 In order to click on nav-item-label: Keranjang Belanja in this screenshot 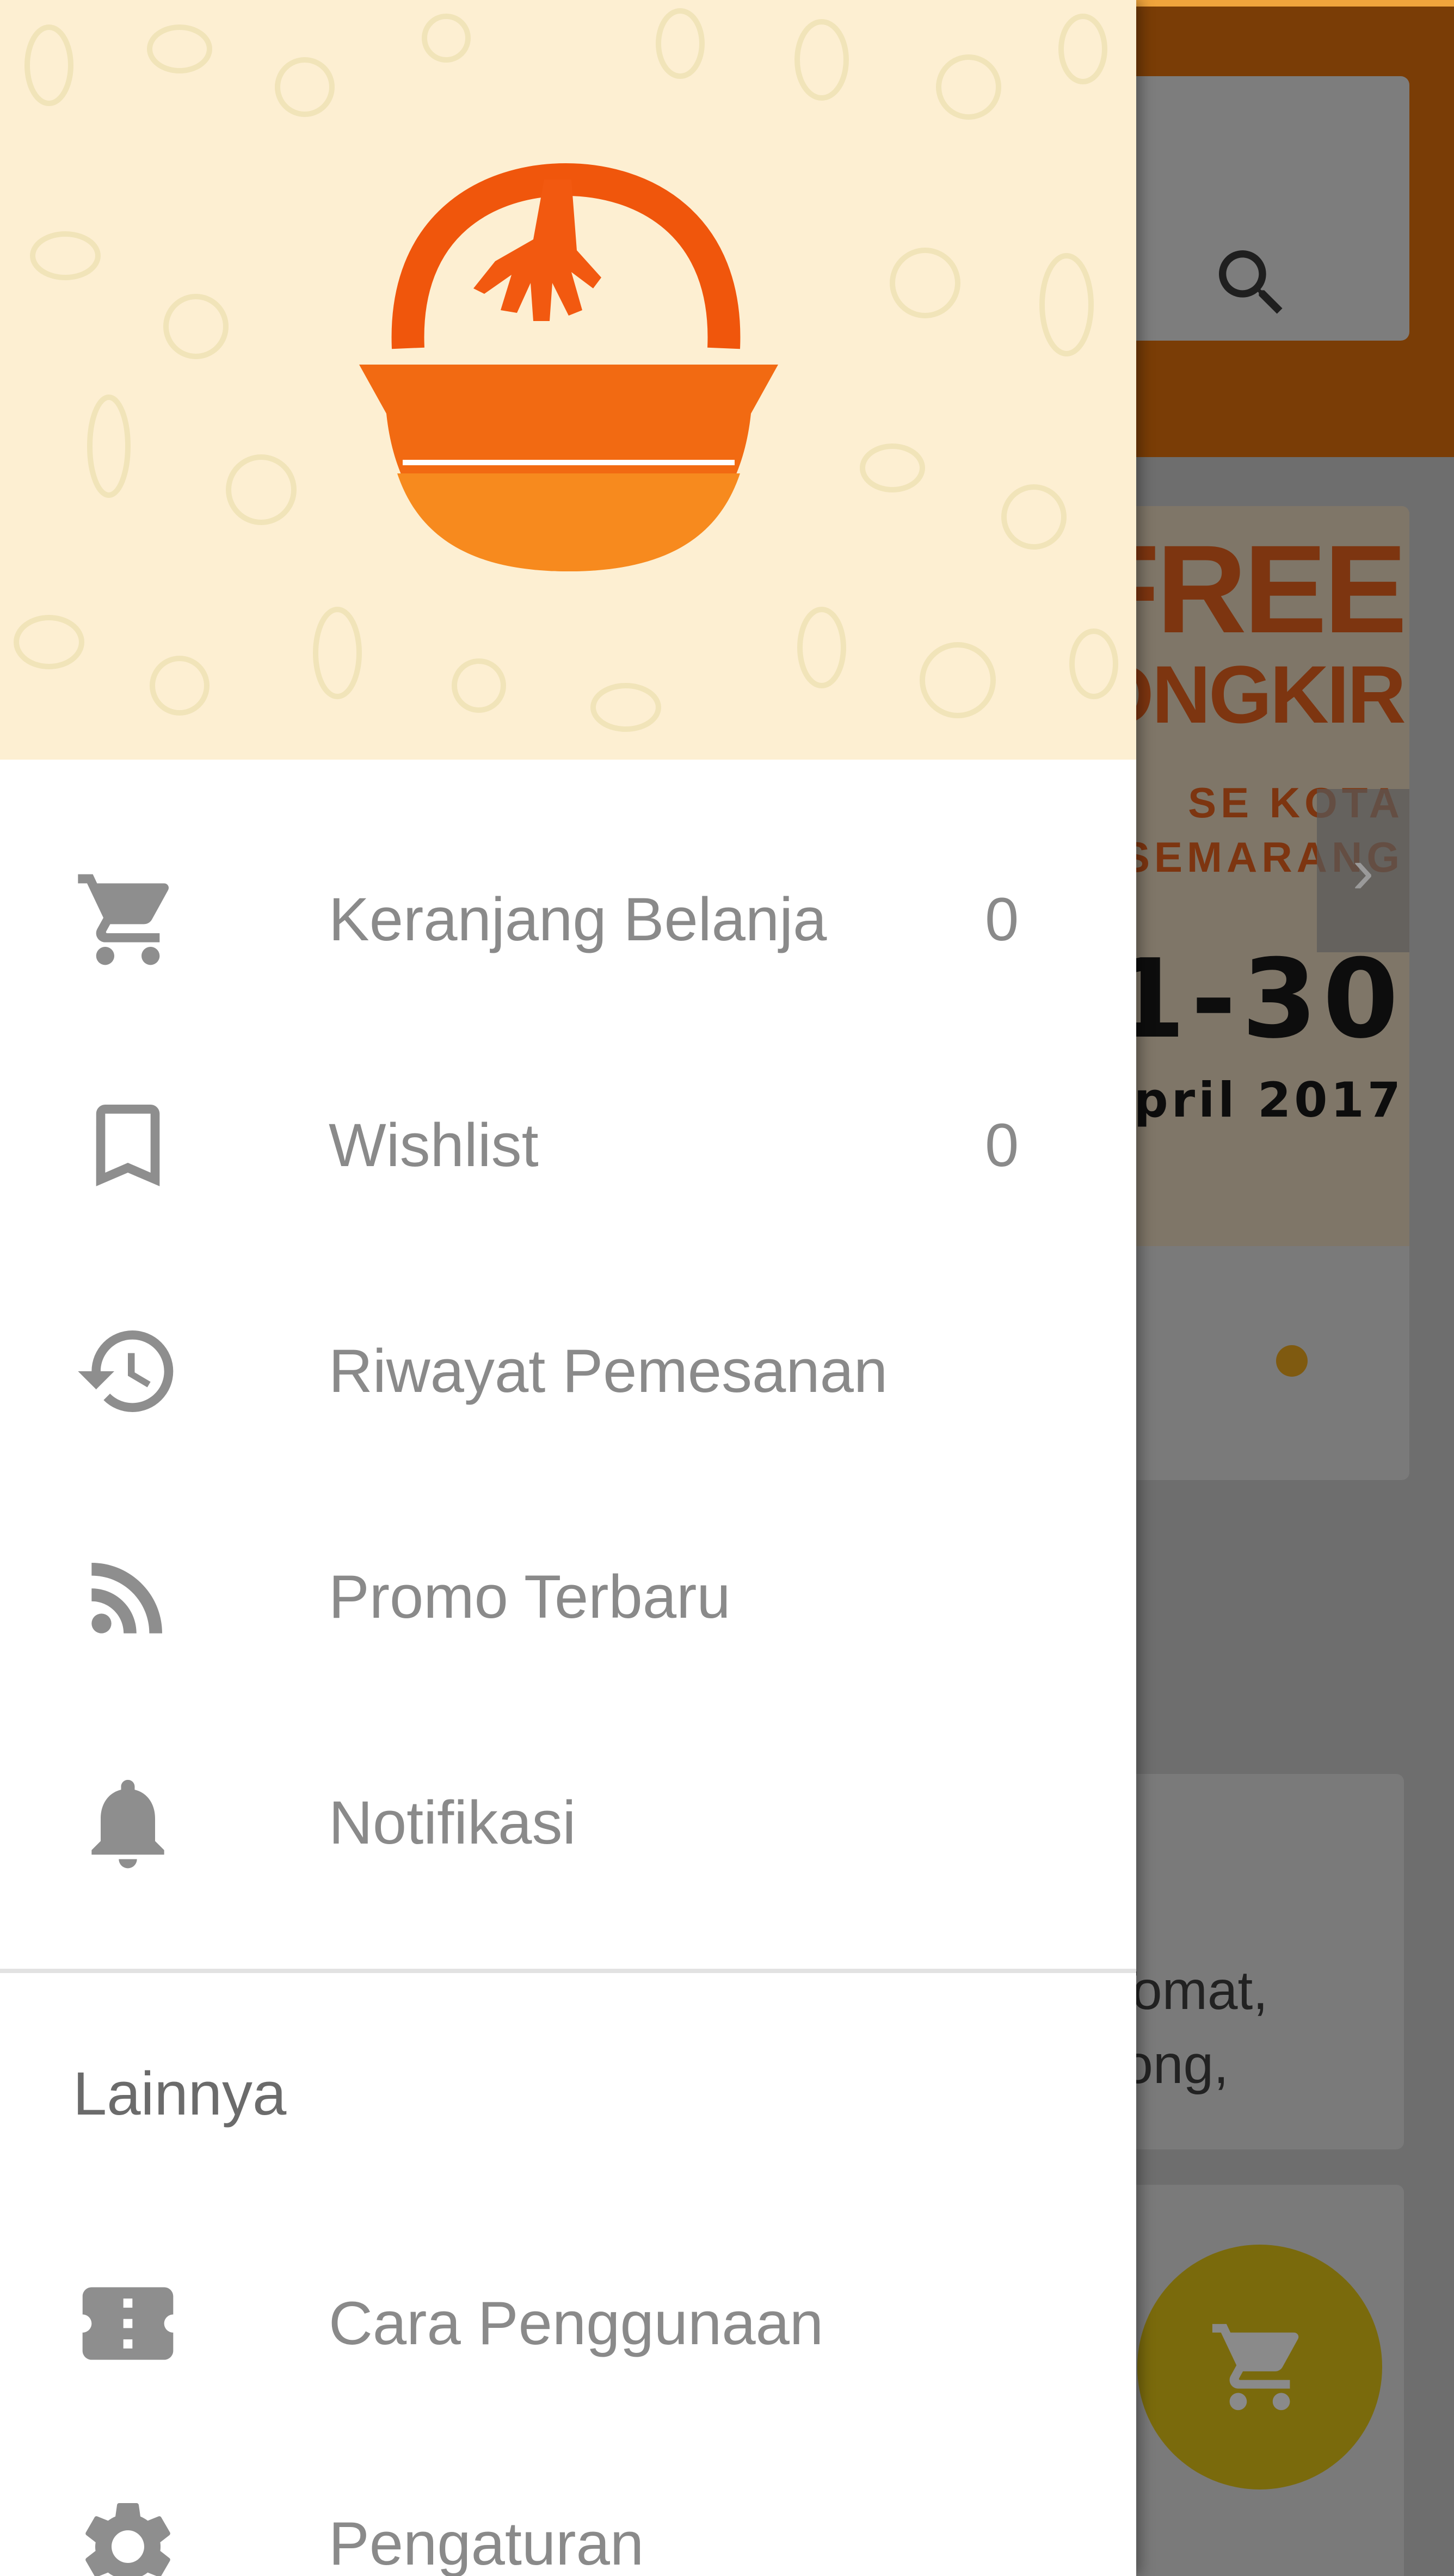, I will do `click(578, 919)`.